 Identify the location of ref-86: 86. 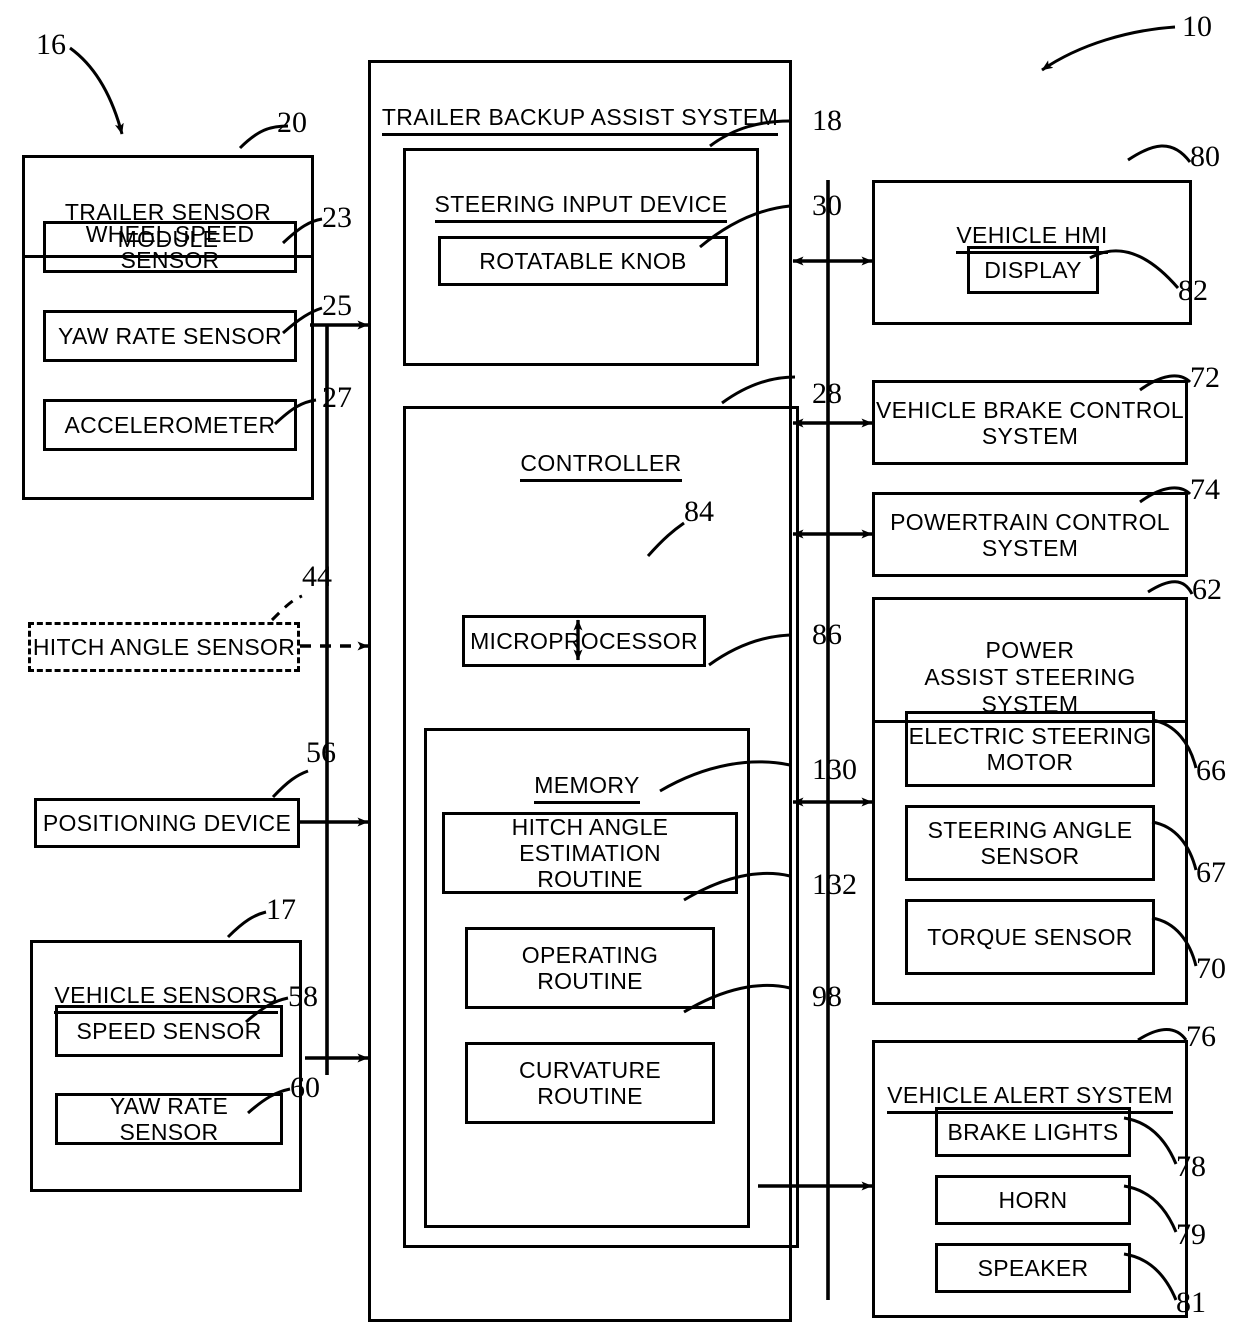
(827, 634).